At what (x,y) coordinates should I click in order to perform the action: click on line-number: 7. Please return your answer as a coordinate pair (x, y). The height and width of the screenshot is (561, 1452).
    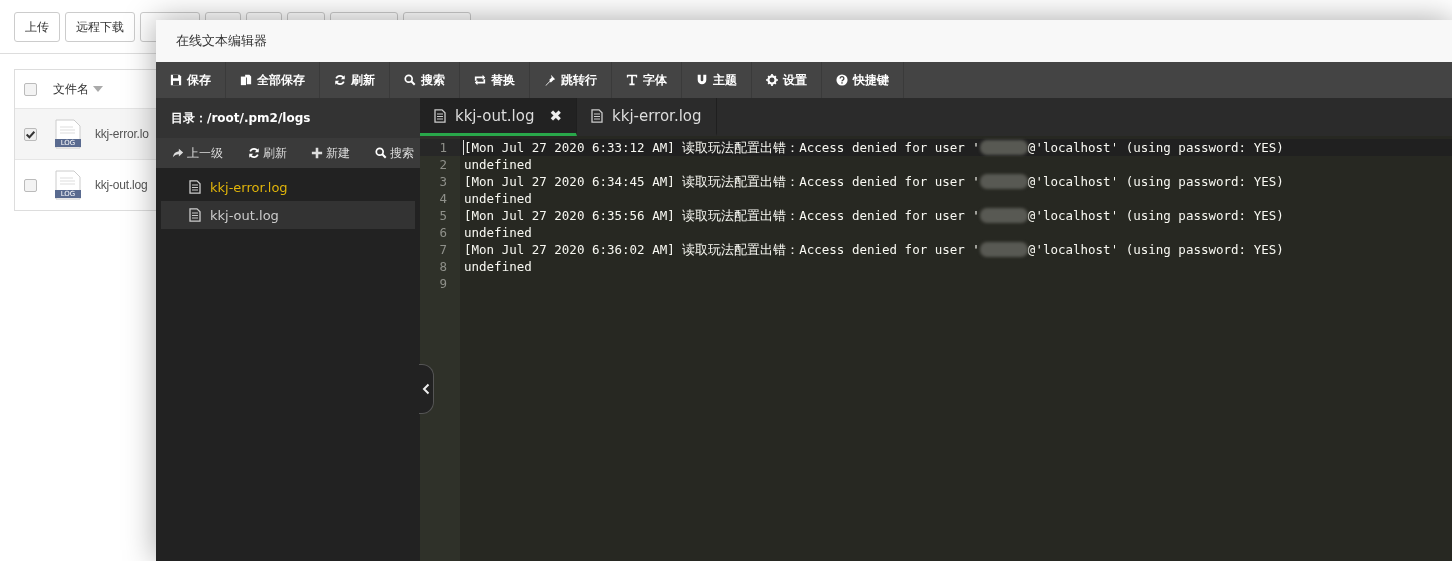
    Looking at the image, I should click on (443, 249).